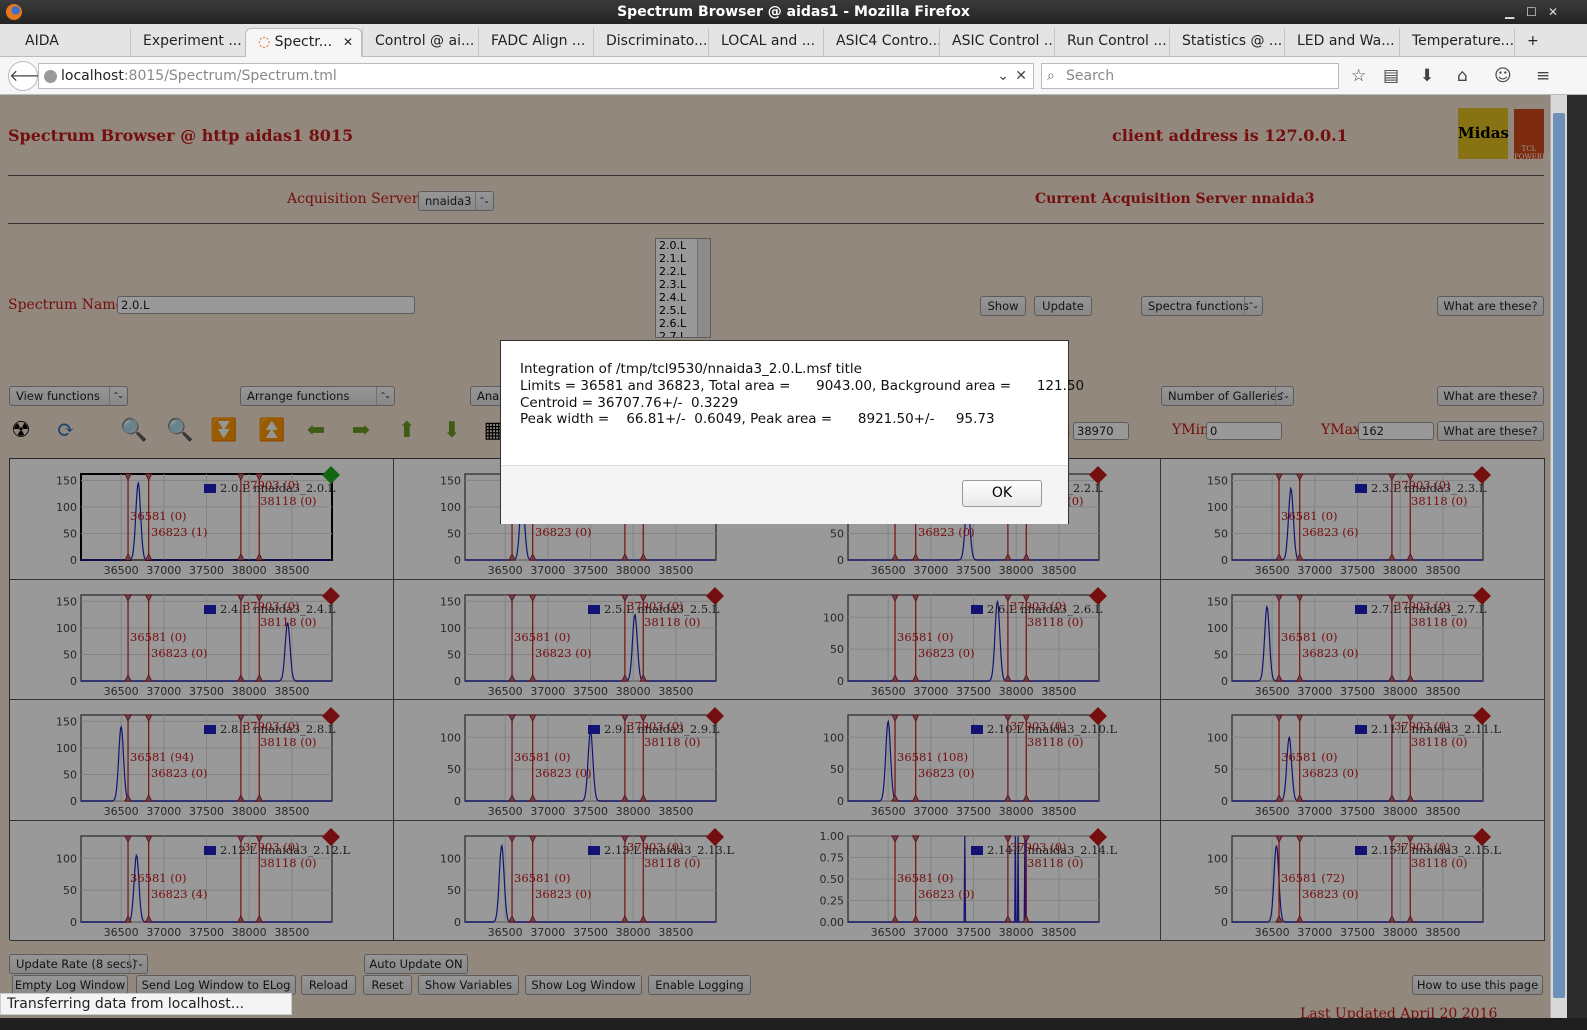 This screenshot has width=1587, height=1030. I want to click on firefox-icon, so click(14, 12).